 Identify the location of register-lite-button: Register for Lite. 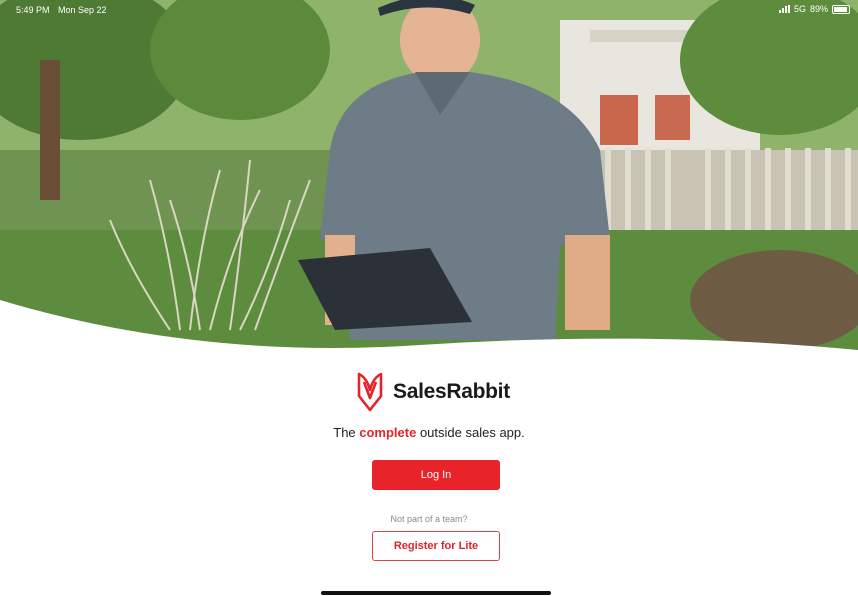
(436, 546).